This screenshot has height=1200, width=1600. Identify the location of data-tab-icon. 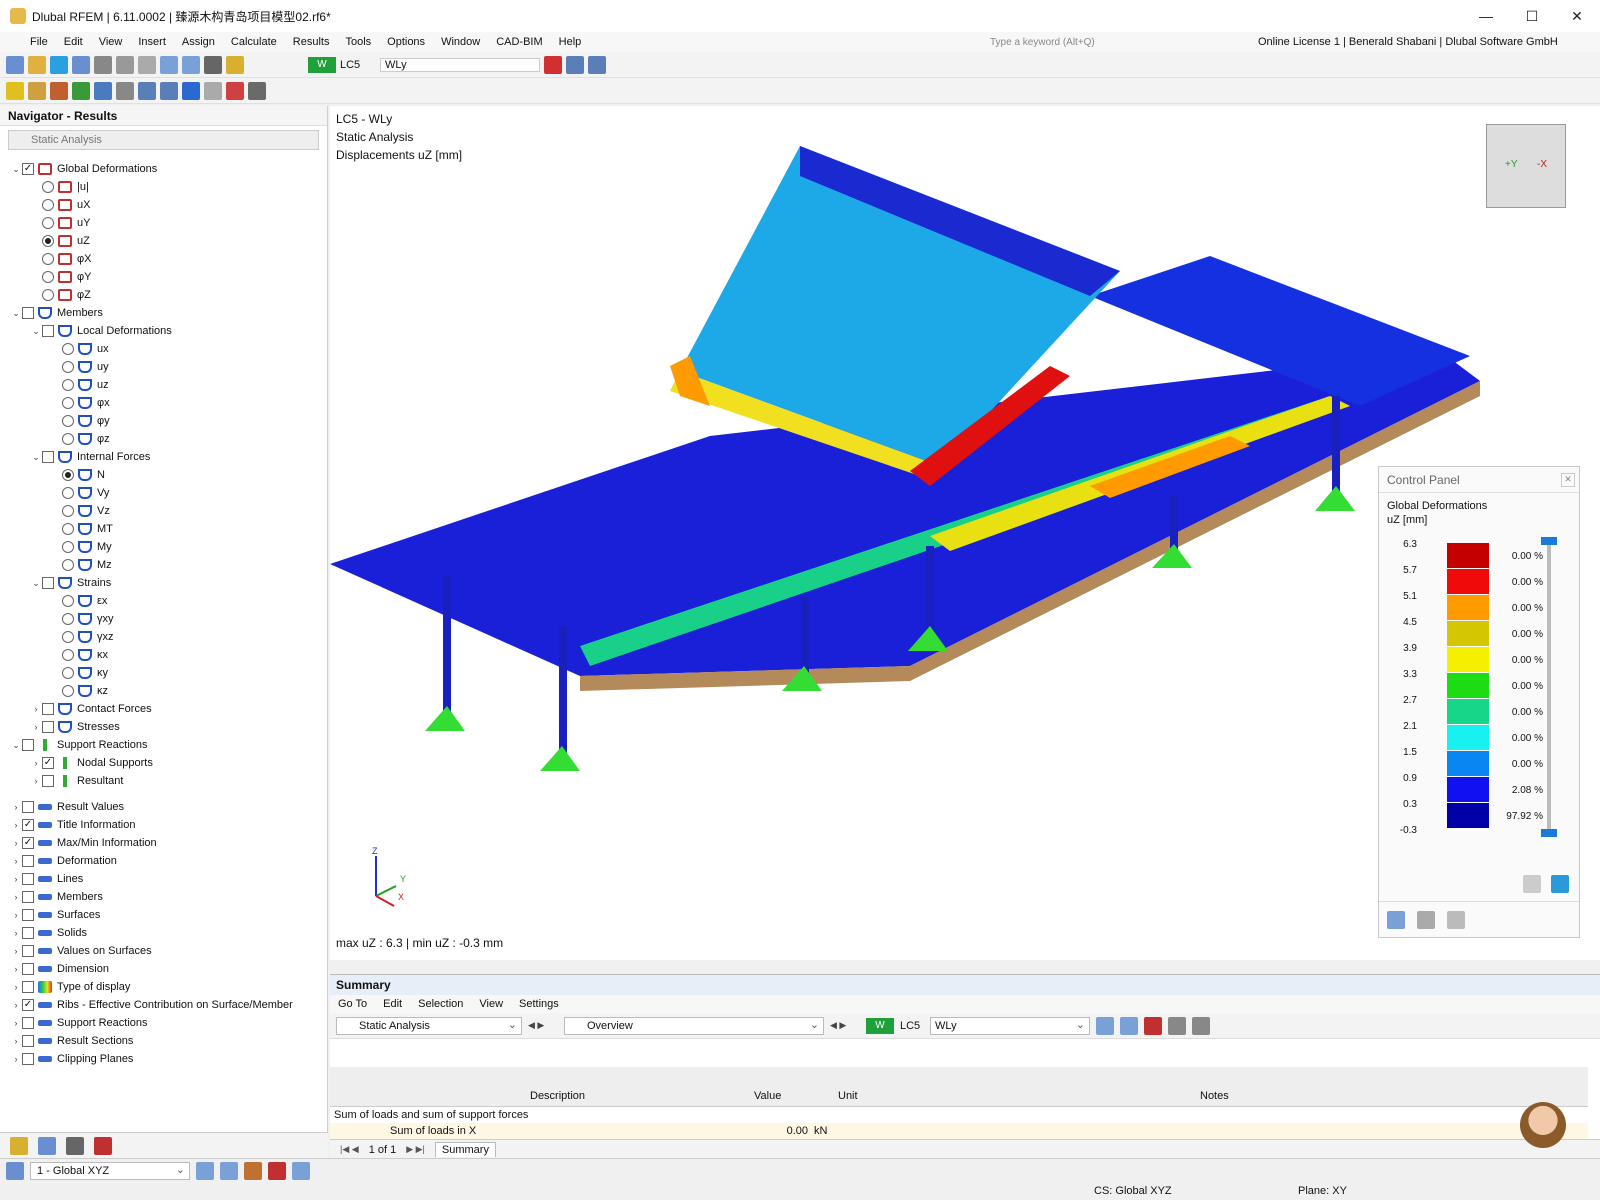
(19, 1145).